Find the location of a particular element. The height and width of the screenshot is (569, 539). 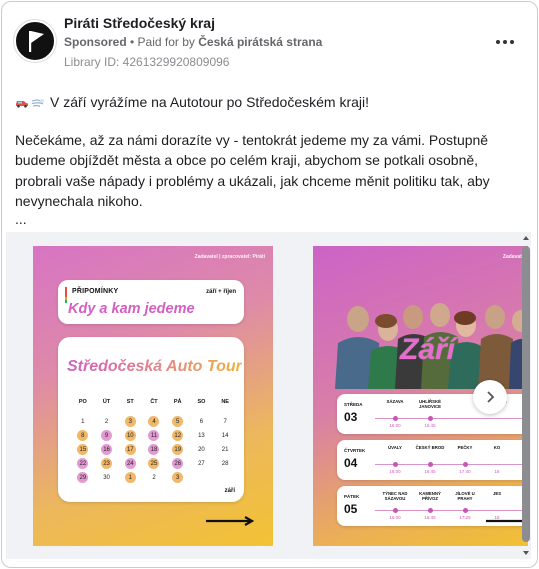

day-number: 03 is located at coordinates (351, 417).